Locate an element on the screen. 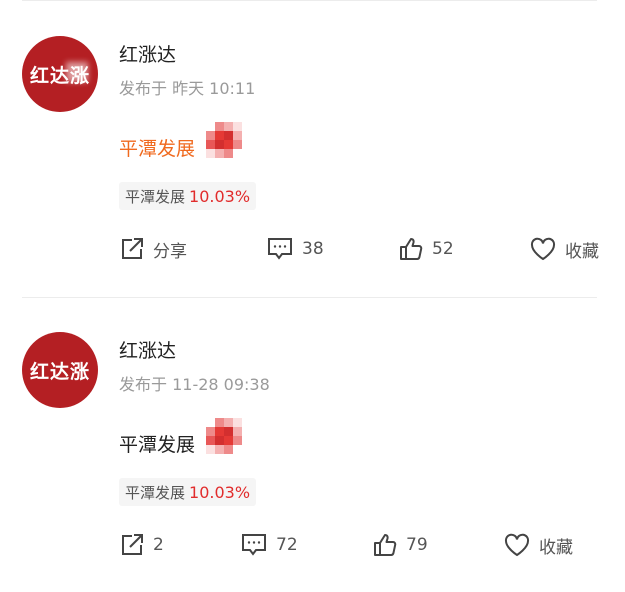  share-label: 分享 is located at coordinates (170, 251).